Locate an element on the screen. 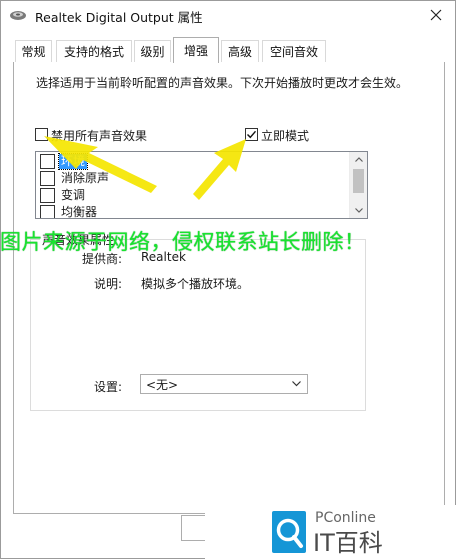 The image size is (456, 559). disable-all-checkbox is located at coordinates (41, 134).